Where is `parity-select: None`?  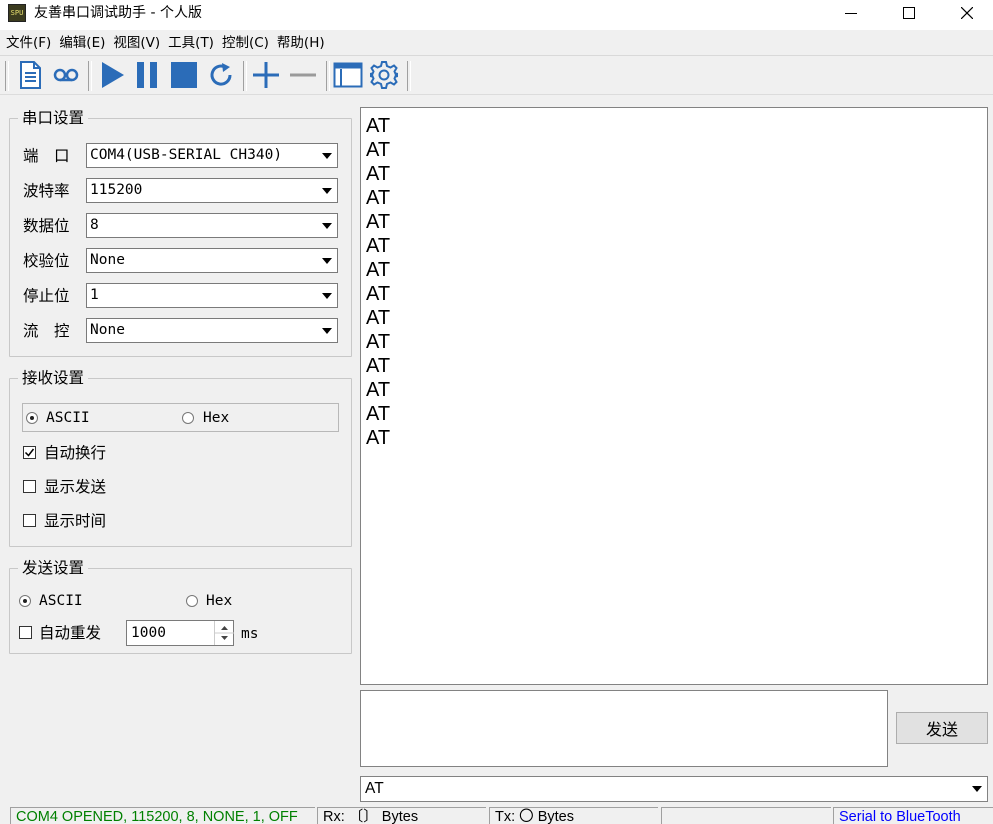
parity-select: None is located at coordinates (212, 260).